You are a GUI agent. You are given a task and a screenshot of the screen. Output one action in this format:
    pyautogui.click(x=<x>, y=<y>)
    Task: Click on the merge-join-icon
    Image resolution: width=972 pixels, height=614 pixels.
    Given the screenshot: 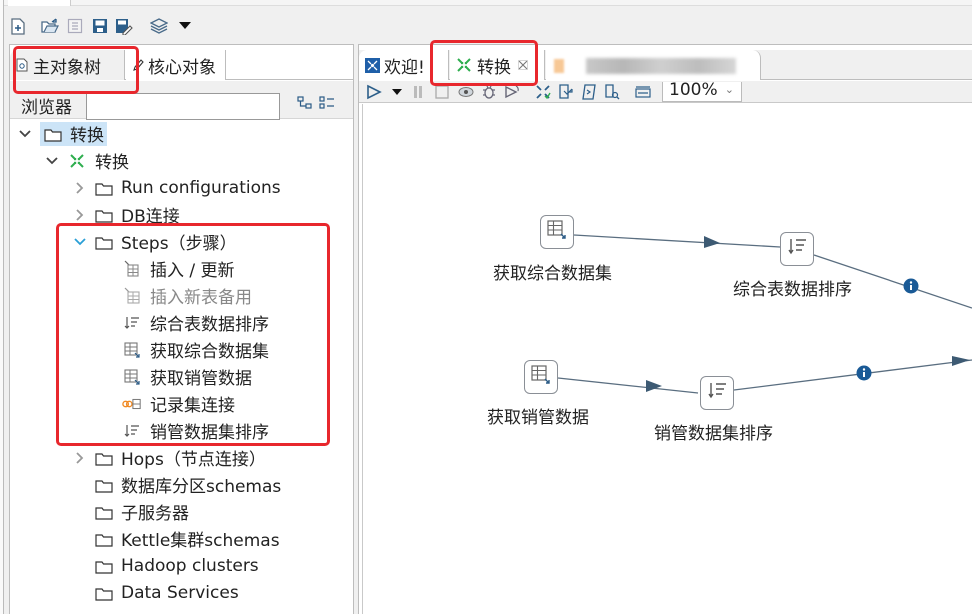 What is the action you would take?
    pyautogui.click(x=132, y=404)
    